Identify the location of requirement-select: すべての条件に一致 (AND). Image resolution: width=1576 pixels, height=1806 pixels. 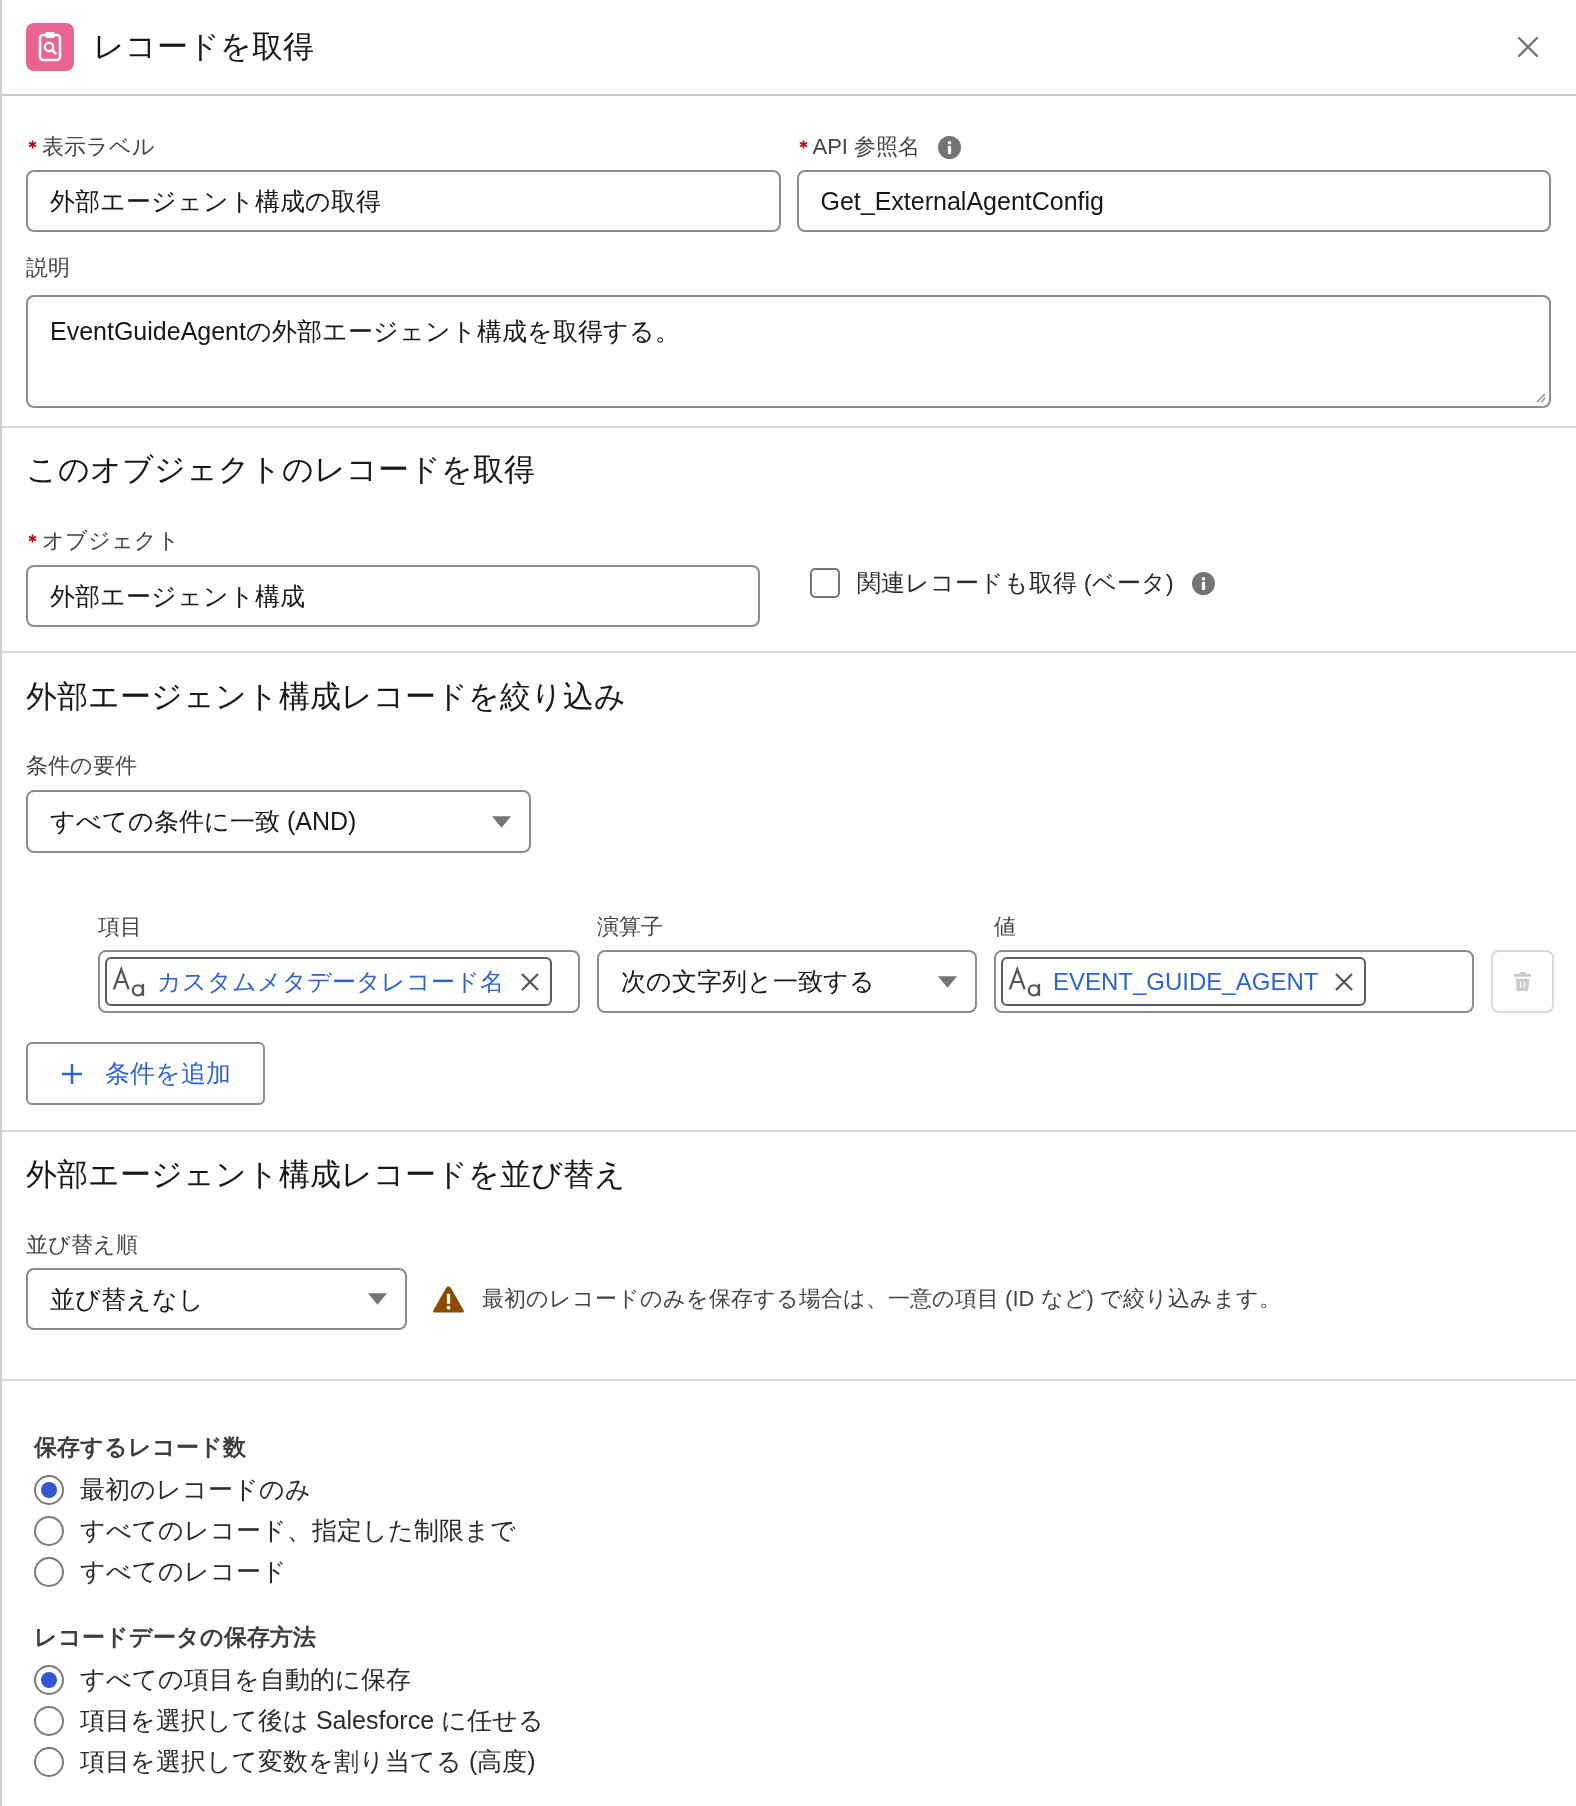
(278, 821).